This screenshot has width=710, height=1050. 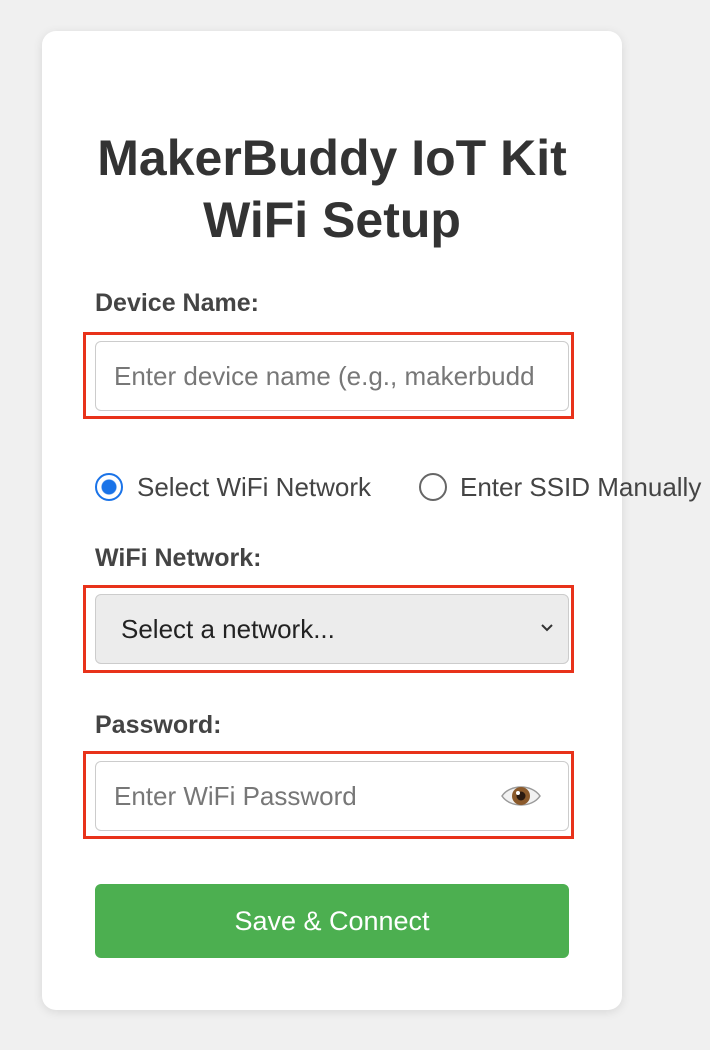 I want to click on radio-select-network, so click(x=109, y=487).